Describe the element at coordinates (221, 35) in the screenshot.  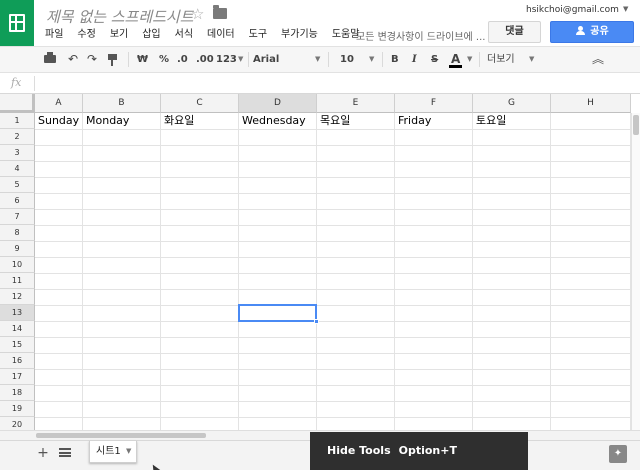
I see `menu-data: 데이터` at that location.